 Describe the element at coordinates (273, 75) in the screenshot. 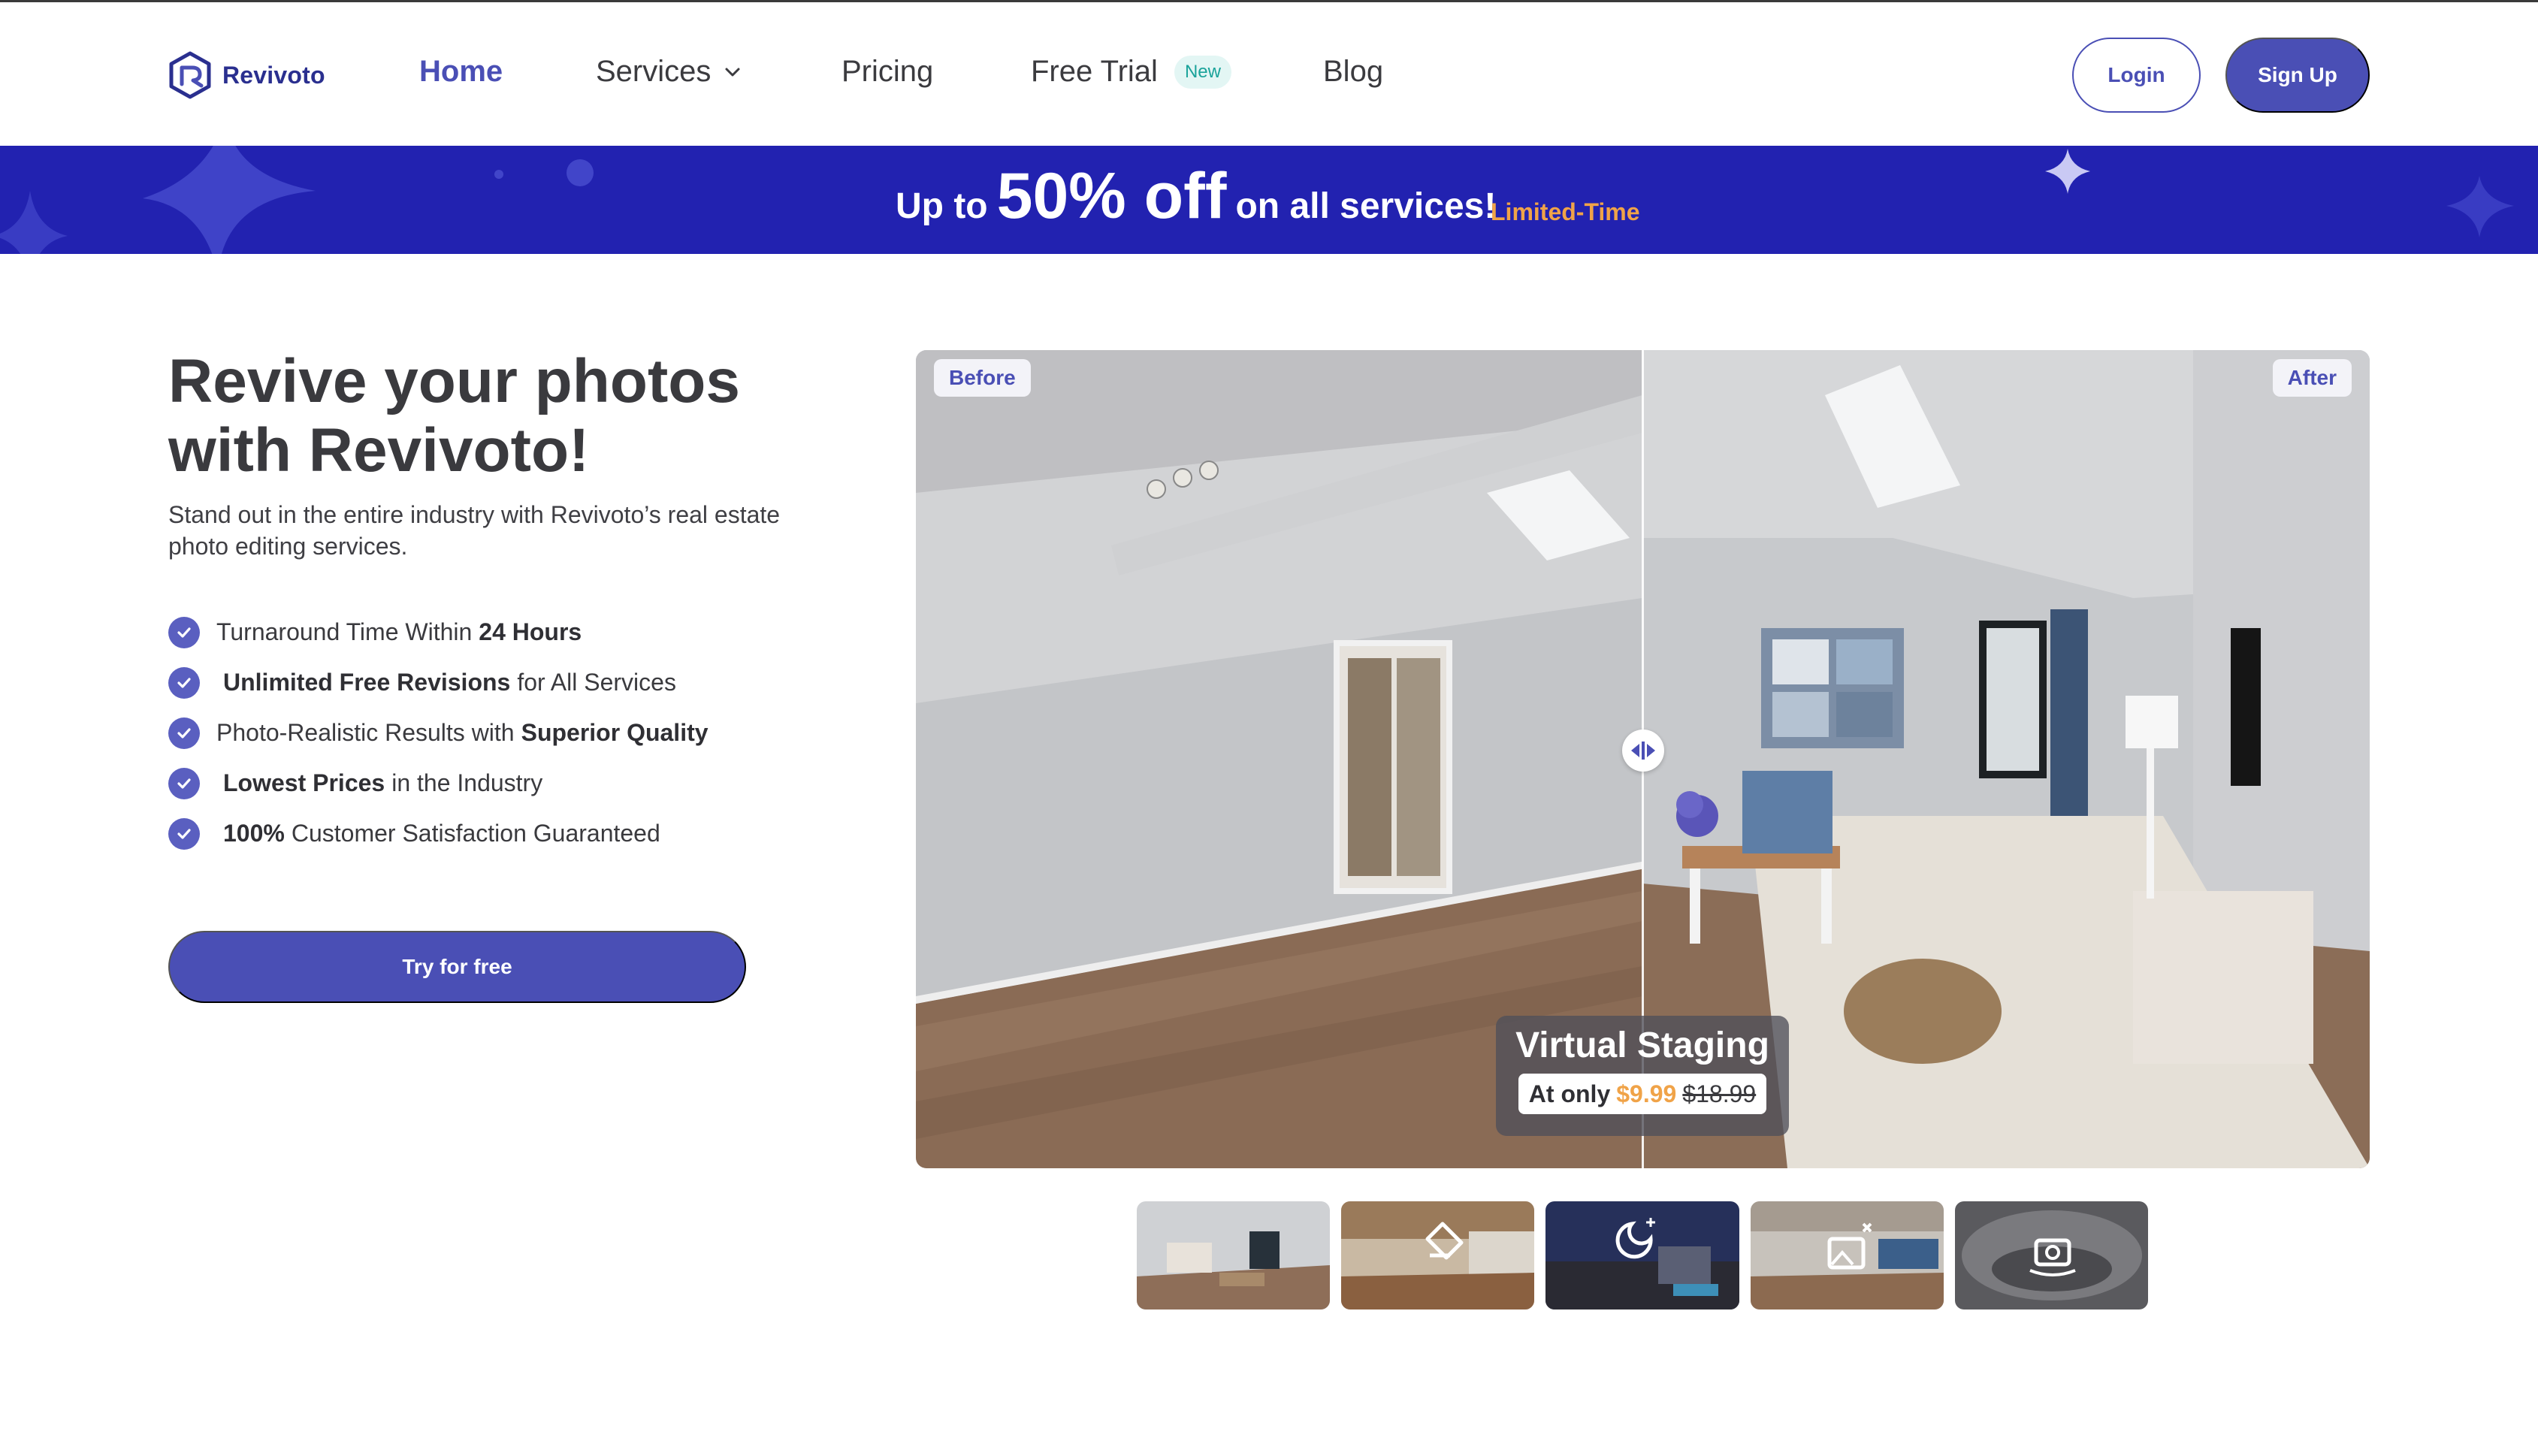

I see `brand-name: Revivoto` at that location.